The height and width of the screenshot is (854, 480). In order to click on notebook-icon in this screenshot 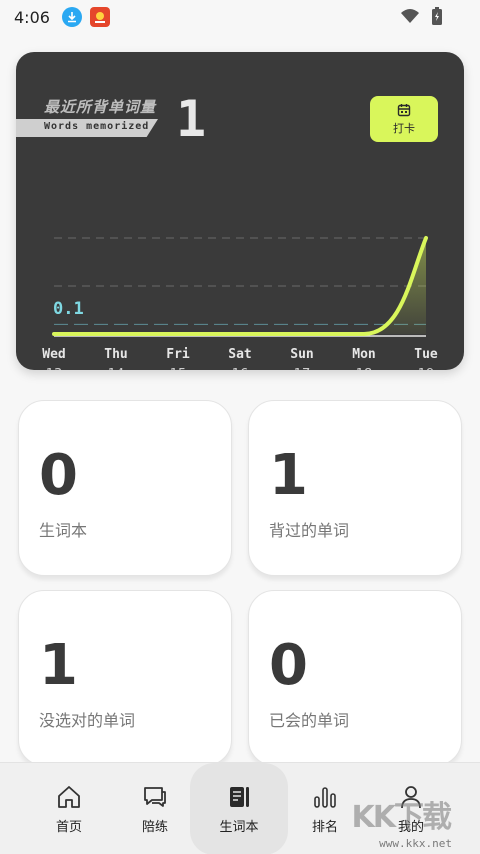, I will do `click(239, 796)`.